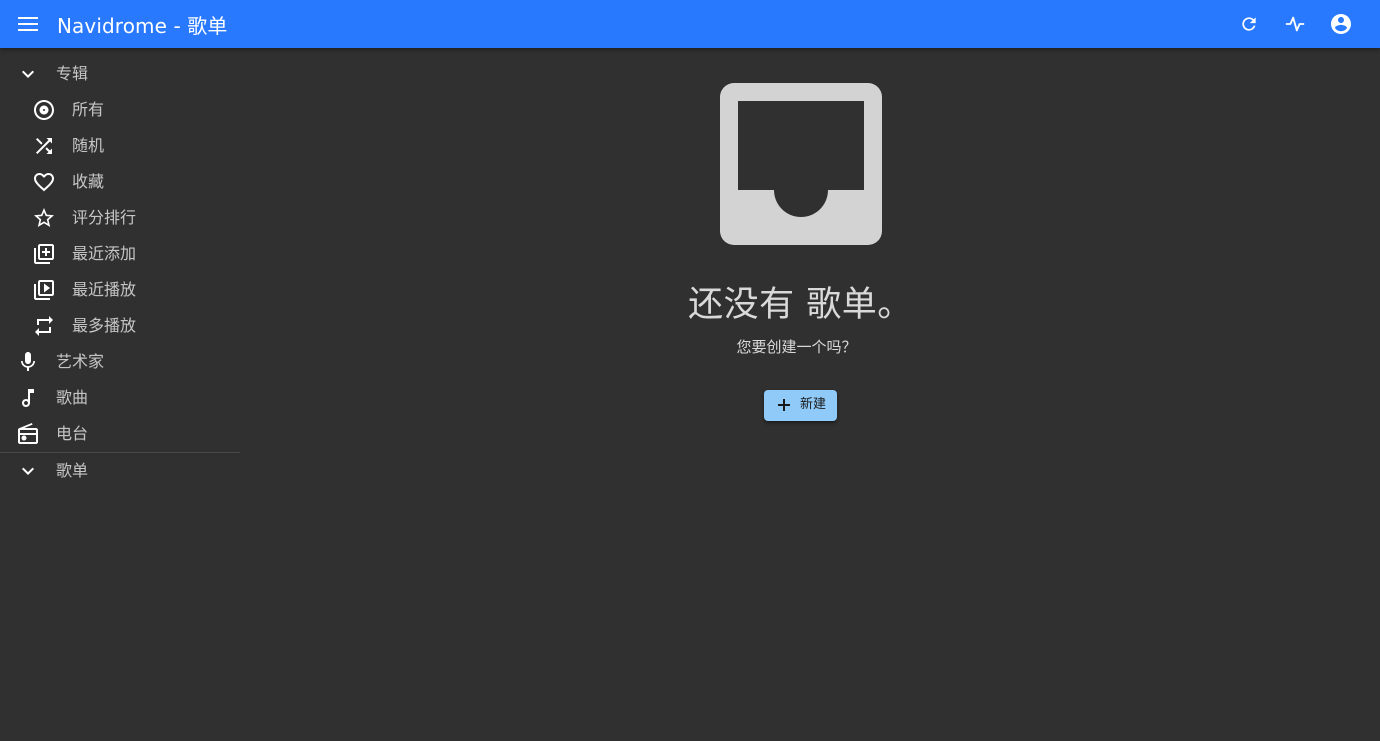 The image size is (1380, 741). What do you see at coordinates (28, 434) in the screenshot?
I see `radio-icon` at bounding box center [28, 434].